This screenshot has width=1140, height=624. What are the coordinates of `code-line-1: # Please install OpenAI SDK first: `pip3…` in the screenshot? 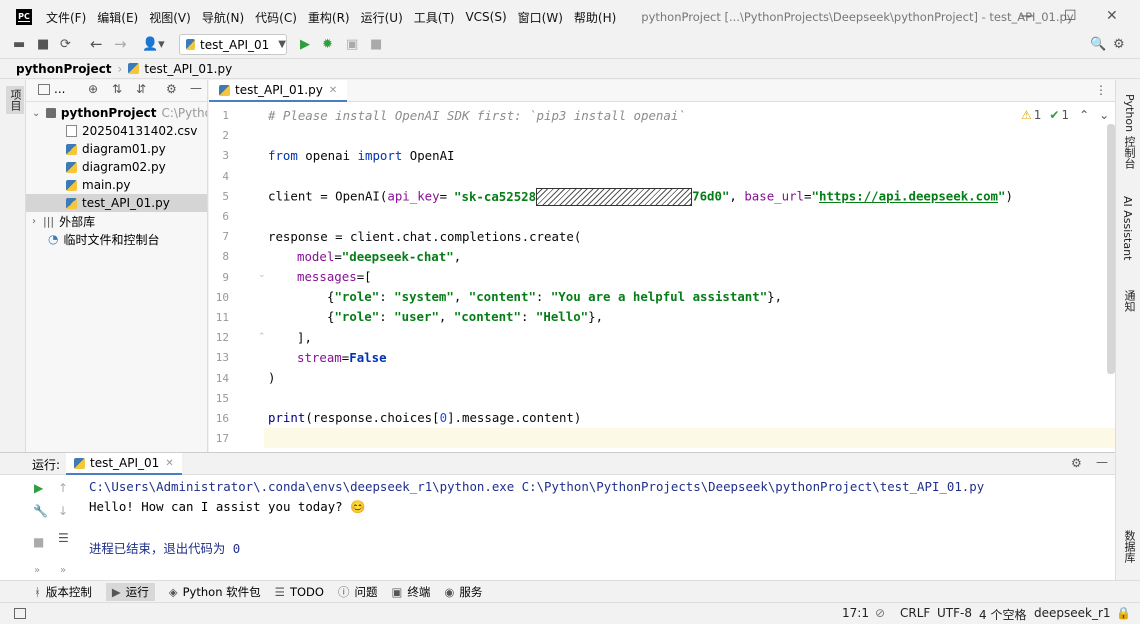 It's located at (477, 115).